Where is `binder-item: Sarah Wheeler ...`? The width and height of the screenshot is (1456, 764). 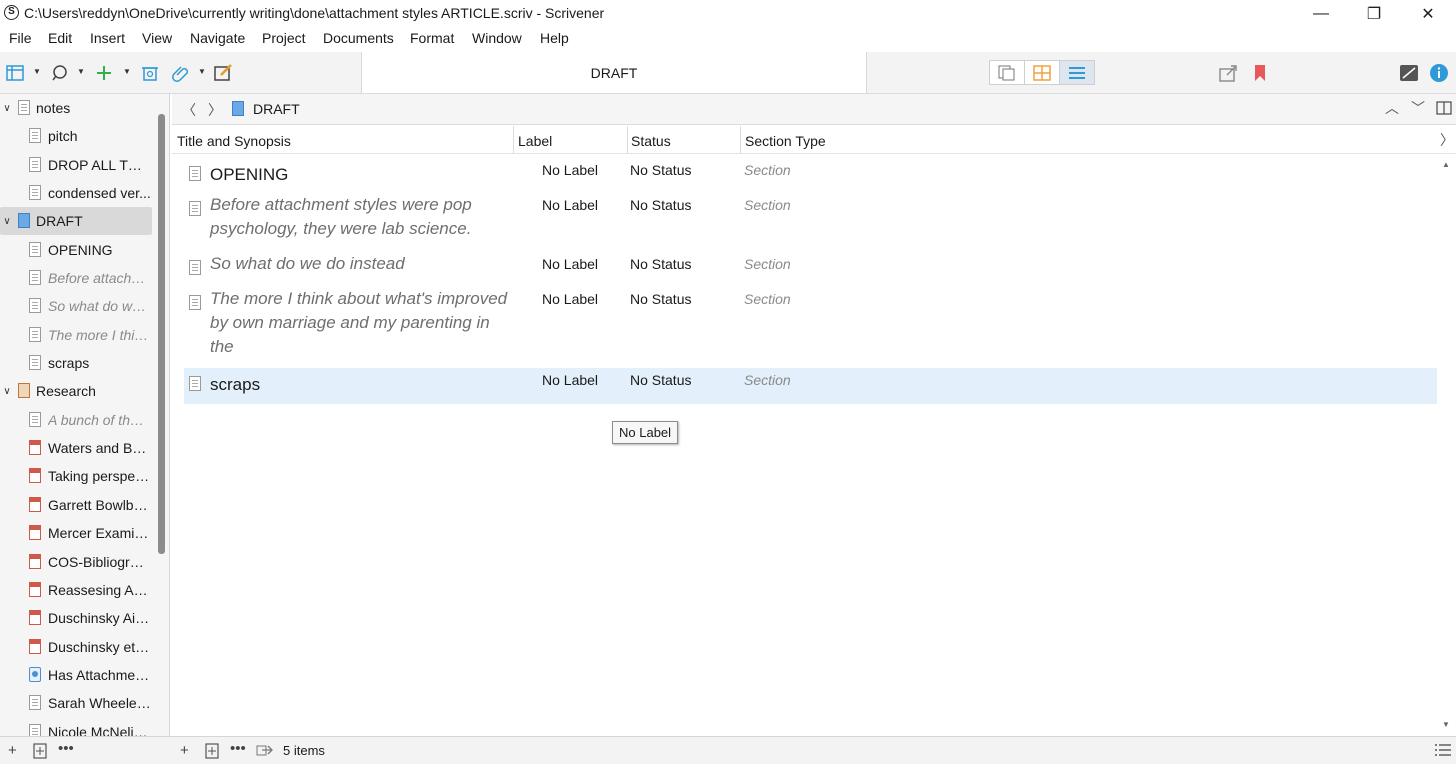 binder-item: Sarah Wheeler ... is located at coordinates (76, 703).